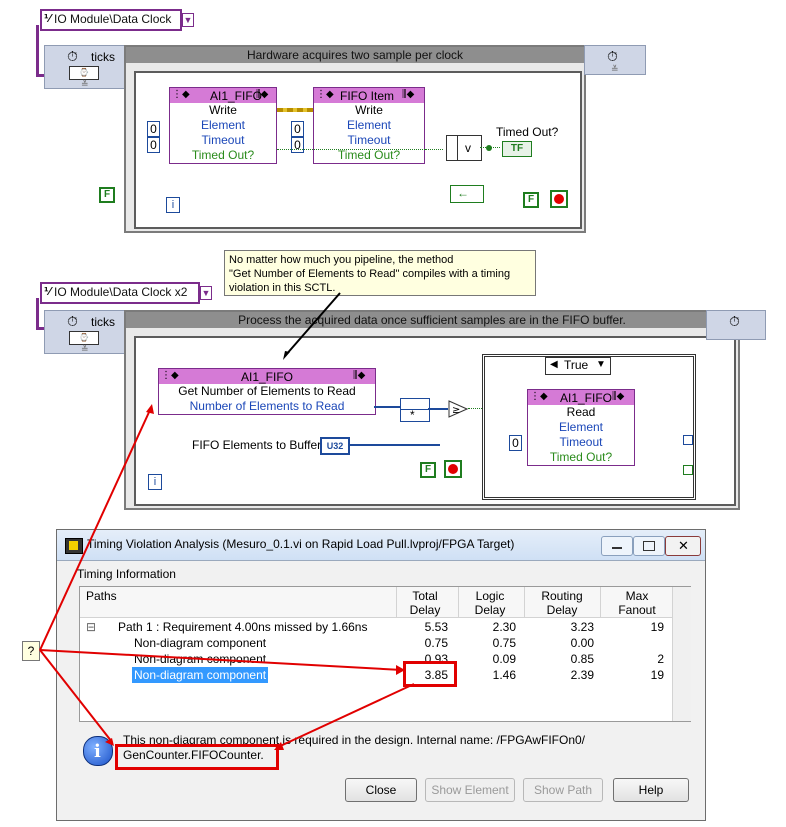 The image size is (786, 827). Describe the element at coordinates (312, 324) in the screenshot. I see `callout-arrow-line` at that location.